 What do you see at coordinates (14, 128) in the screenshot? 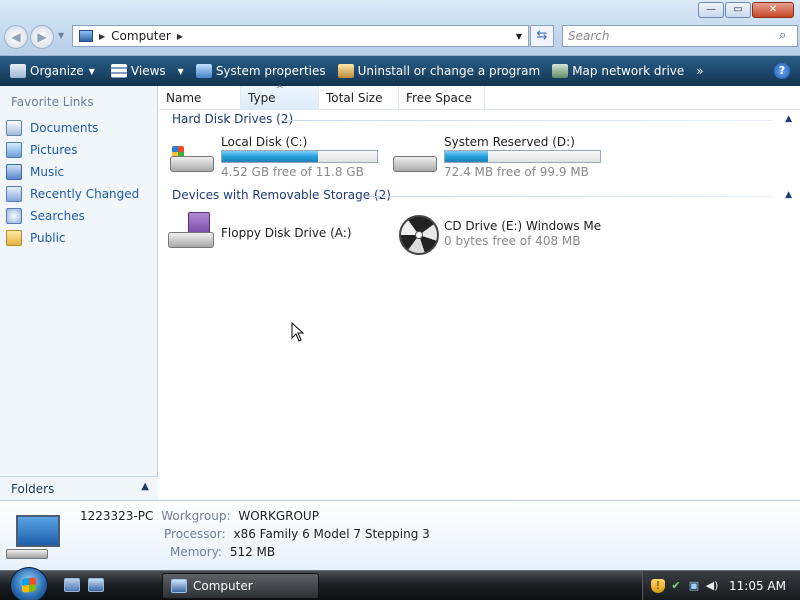
I see `documents-icon` at bounding box center [14, 128].